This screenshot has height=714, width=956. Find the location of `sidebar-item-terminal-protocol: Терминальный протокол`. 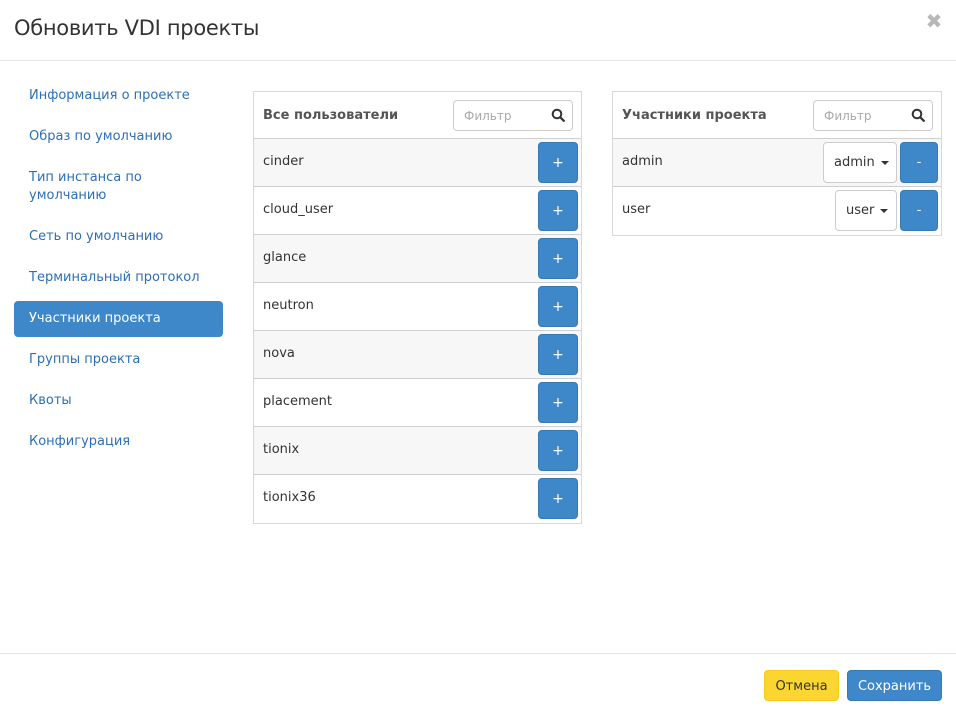

sidebar-item-terminal-protocol: Терминальный протокол is located at coordinates (118, 278).